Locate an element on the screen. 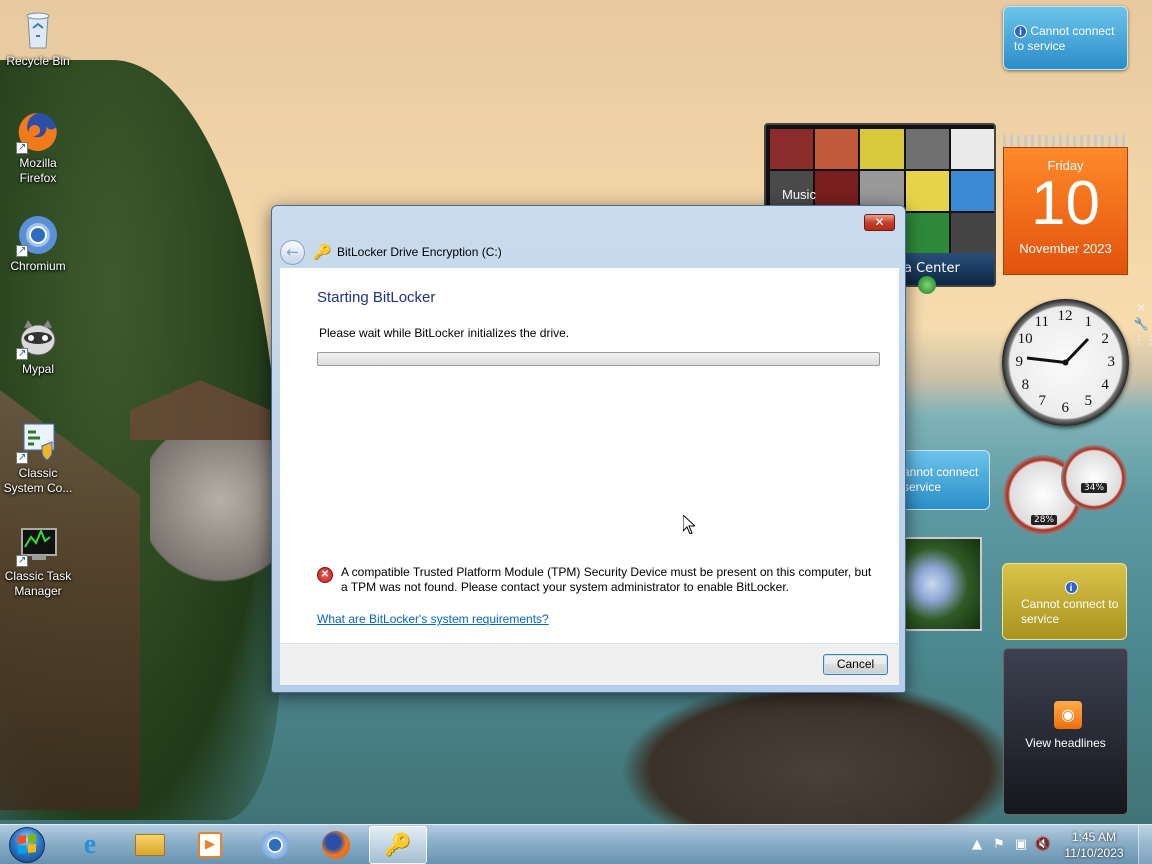 Image resolution: width=1152 pixels, height=864 pixels. close-button: ✕ is located at coordinates (879, 222).